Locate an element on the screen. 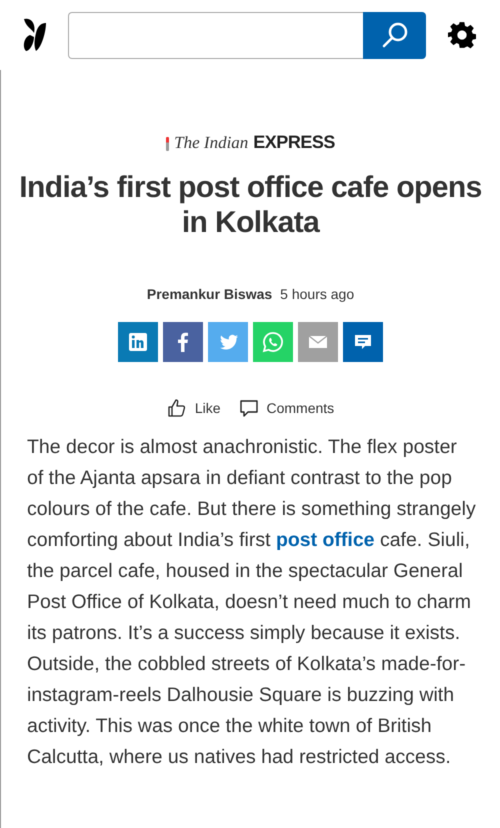 Image resolution: width=500 pixels, height=828 pixels. source-mark-icon is located at coordinates (168, 144).